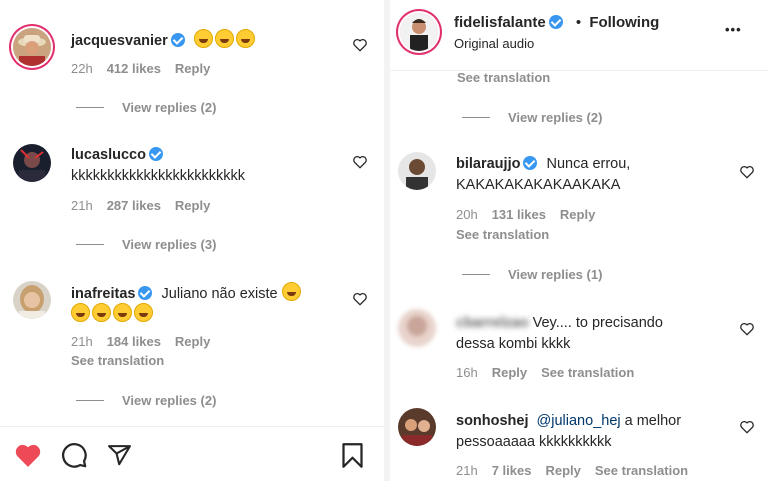 The image size is (768, 482). Describe the element at coordinates (500, 22) in the screenshot. I see `author-username: fidelisfalante` at that location.